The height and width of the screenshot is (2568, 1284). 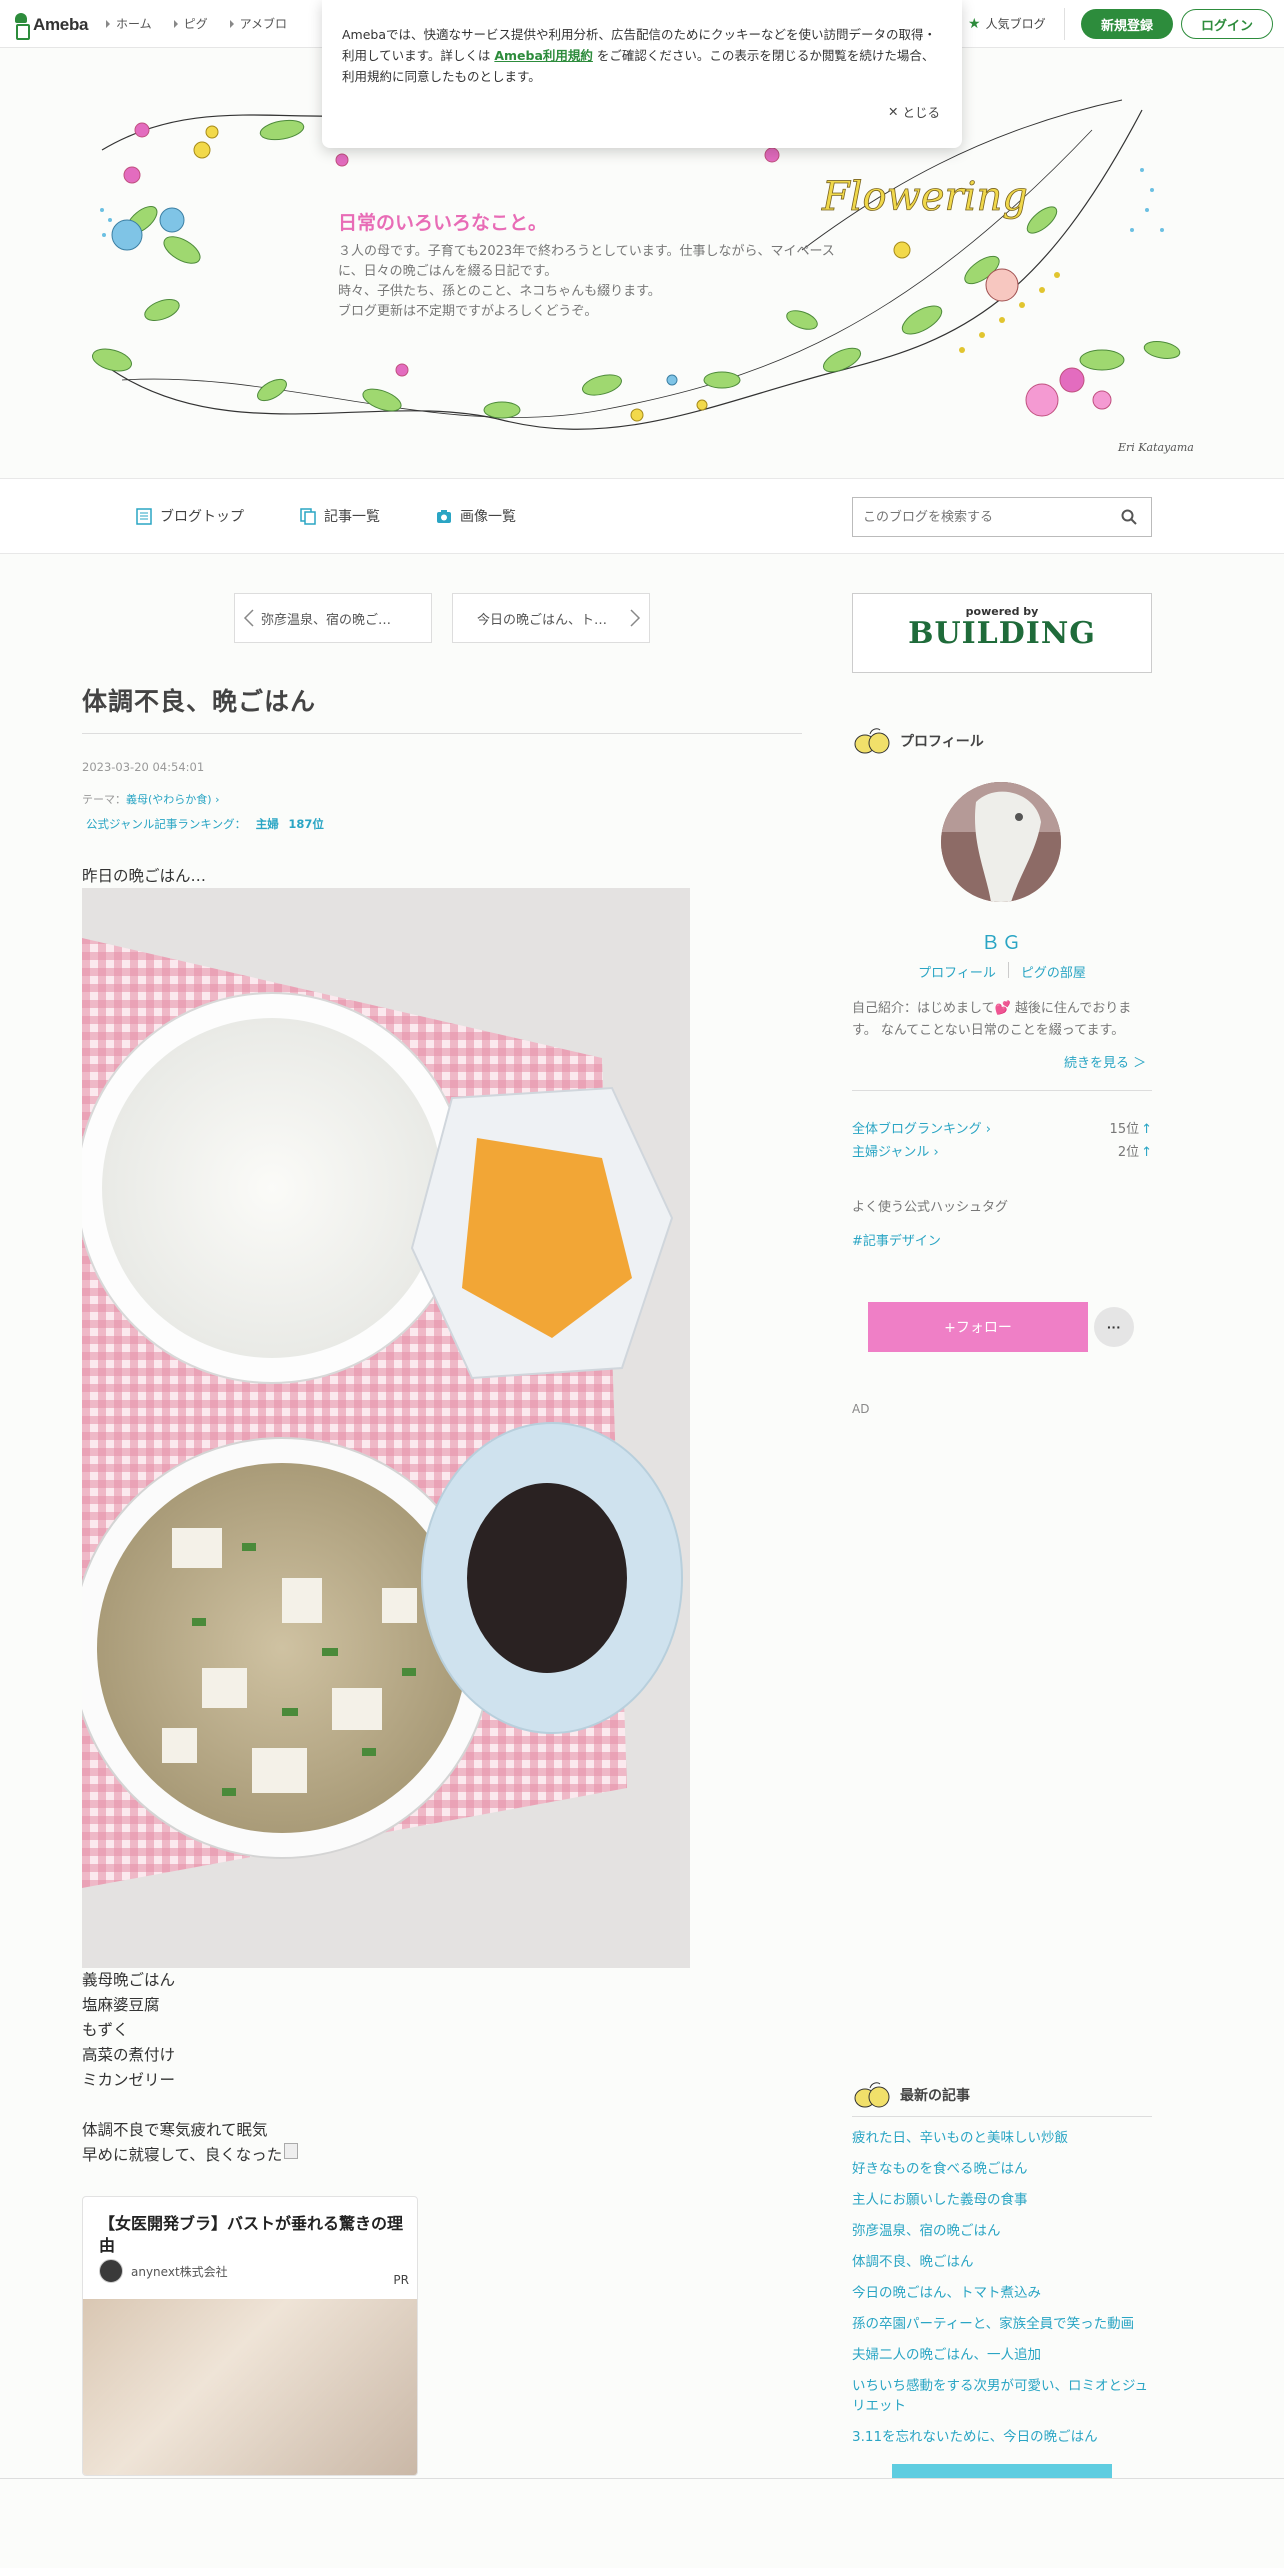 I want to click on nav-ameblo: アメブロ, so click(x=258, y=23).